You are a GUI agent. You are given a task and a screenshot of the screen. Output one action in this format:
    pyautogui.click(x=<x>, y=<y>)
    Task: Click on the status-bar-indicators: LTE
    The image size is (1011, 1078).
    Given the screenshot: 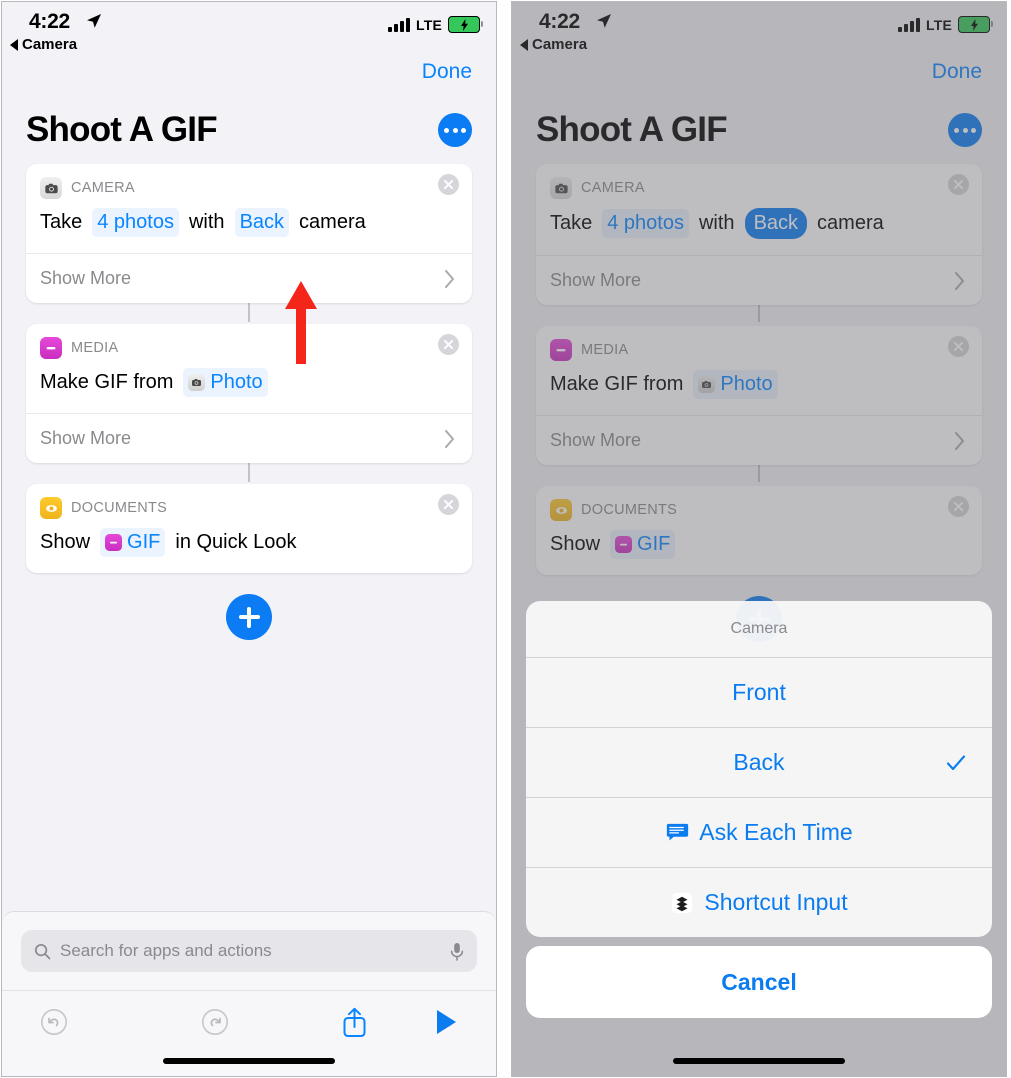 What is the action you would take?
    pyautogui.click(x=435, y=24)
    